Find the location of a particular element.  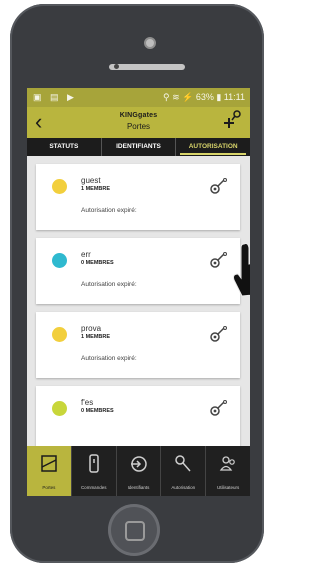

front-camera is located at coordinates (150, 43).